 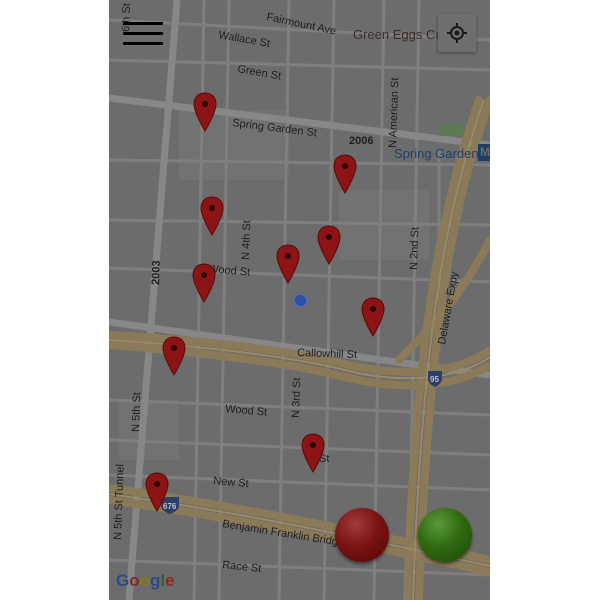 What do you see at coordinates (170, 580) in the screenshot?
I see `google-logo-letter: e` at bounding box center [170, 580].